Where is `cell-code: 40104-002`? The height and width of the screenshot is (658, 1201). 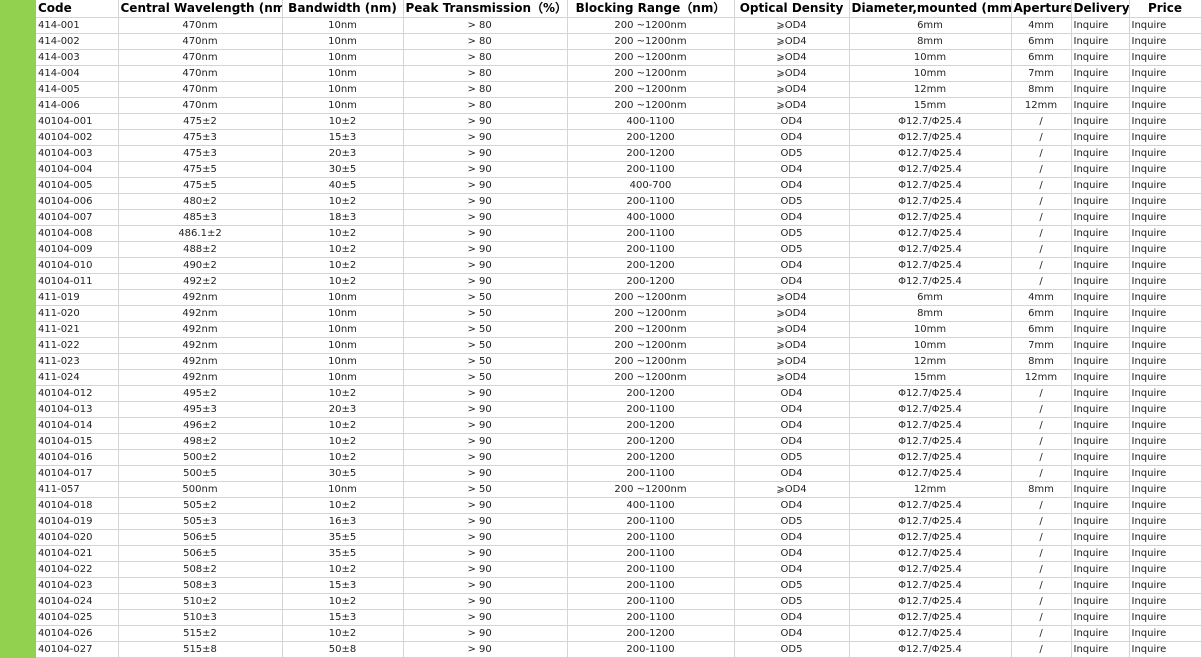 cell-code: 40104-002 is located at coordinates (77, 137).